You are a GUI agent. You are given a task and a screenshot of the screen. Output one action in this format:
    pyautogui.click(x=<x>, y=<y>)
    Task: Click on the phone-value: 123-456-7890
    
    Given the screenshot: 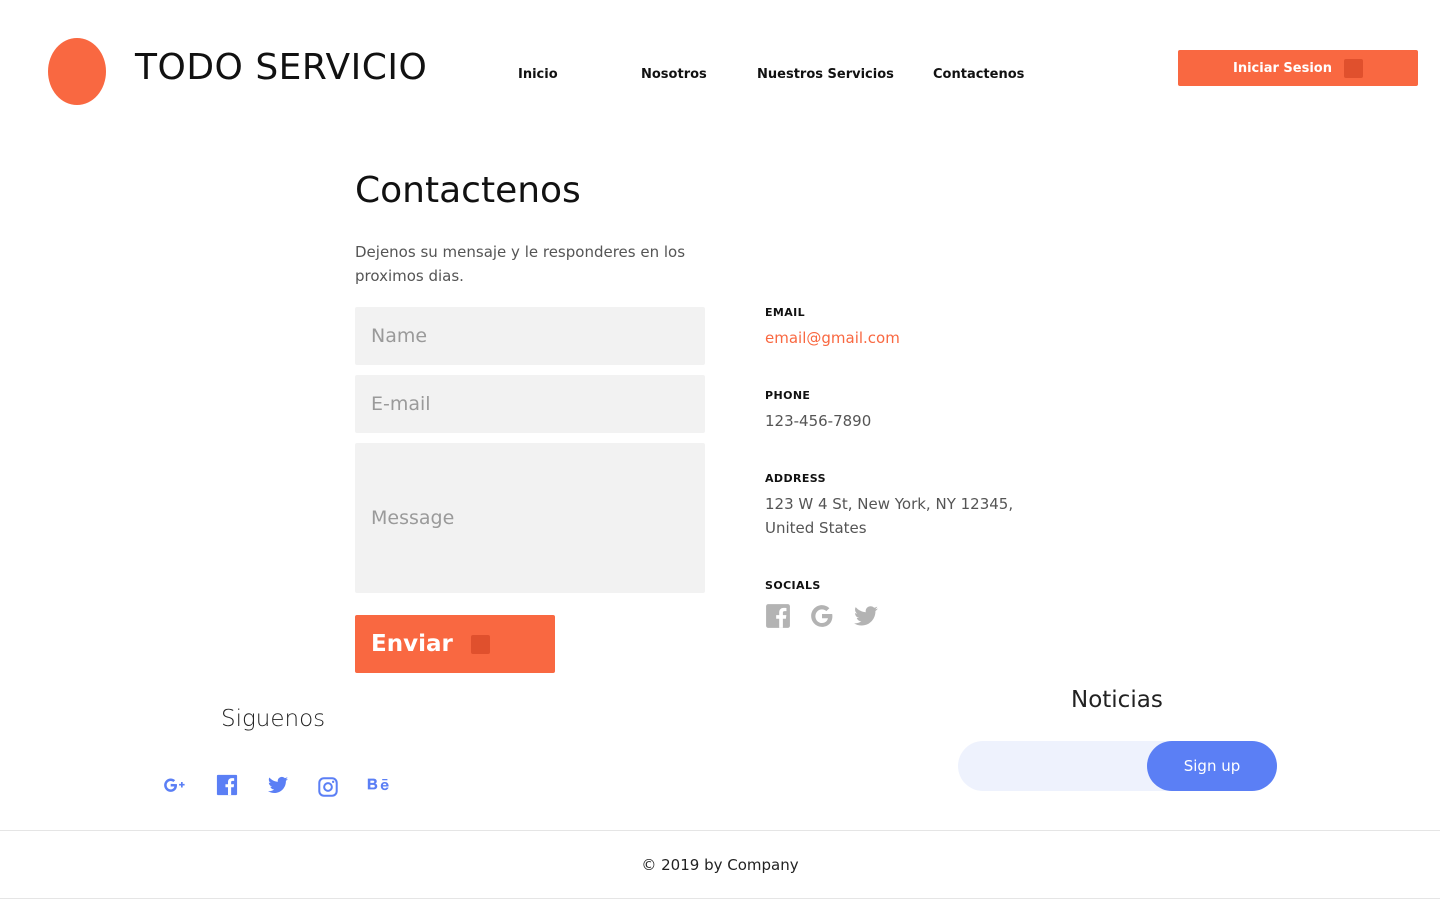 What is the action you would take?
    pyautogui.click(x=818, y=421)
    